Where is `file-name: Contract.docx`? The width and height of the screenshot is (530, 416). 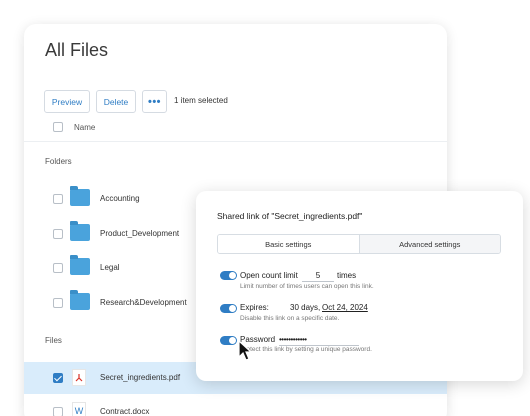 file-name: Contract.docx is located at coordinates (125, 411).